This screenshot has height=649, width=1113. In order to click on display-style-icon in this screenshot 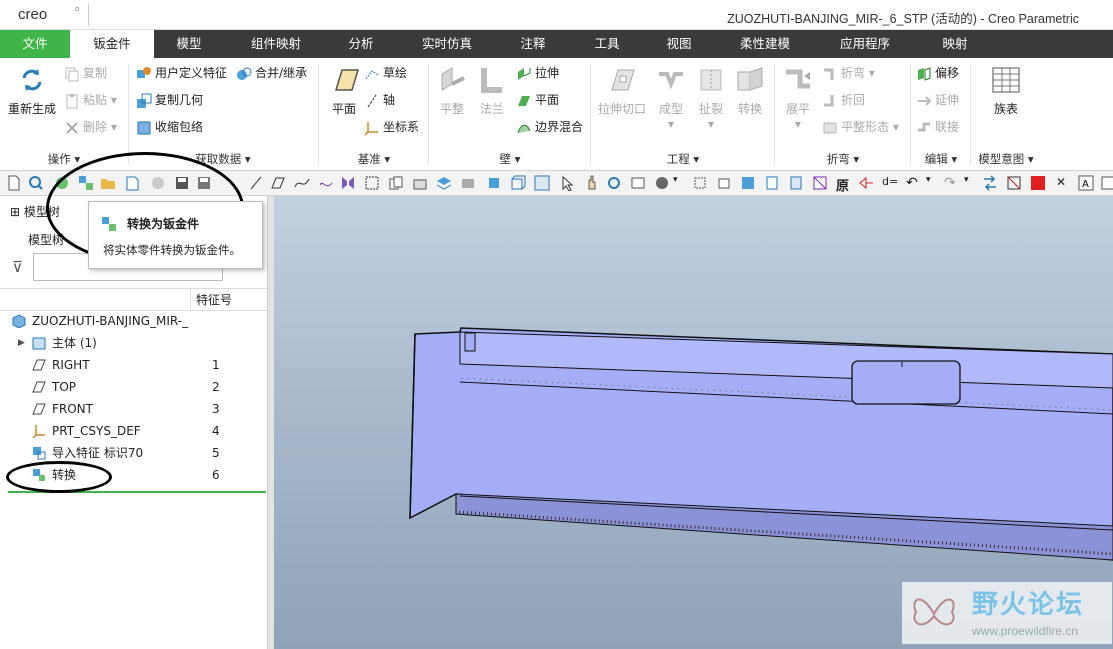, I will do `click(820, 183)`.